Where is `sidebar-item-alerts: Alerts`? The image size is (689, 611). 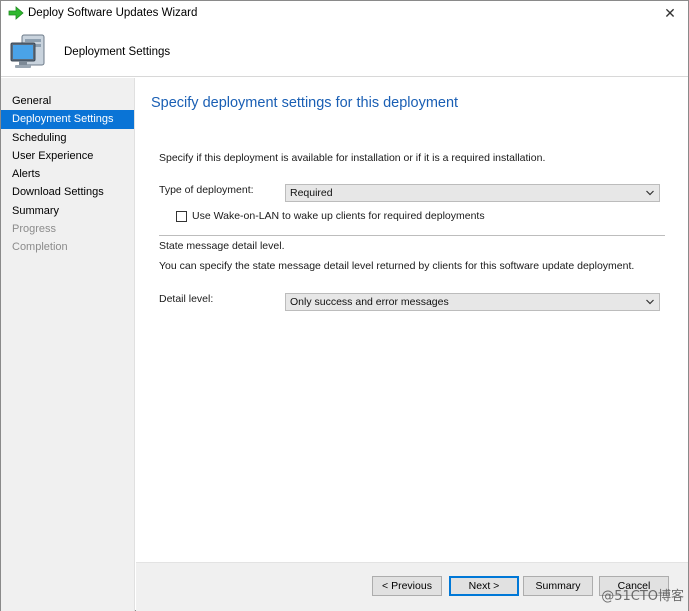 sidebar-item-alerts: Alerts is located at coordinates (67, 174).